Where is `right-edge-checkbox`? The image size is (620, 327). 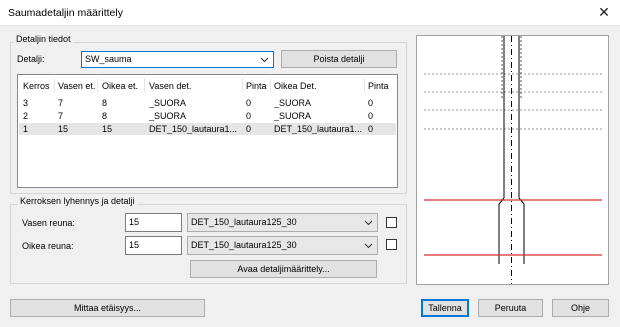
right-edge-checkbox is located at coordinates (391, 244).